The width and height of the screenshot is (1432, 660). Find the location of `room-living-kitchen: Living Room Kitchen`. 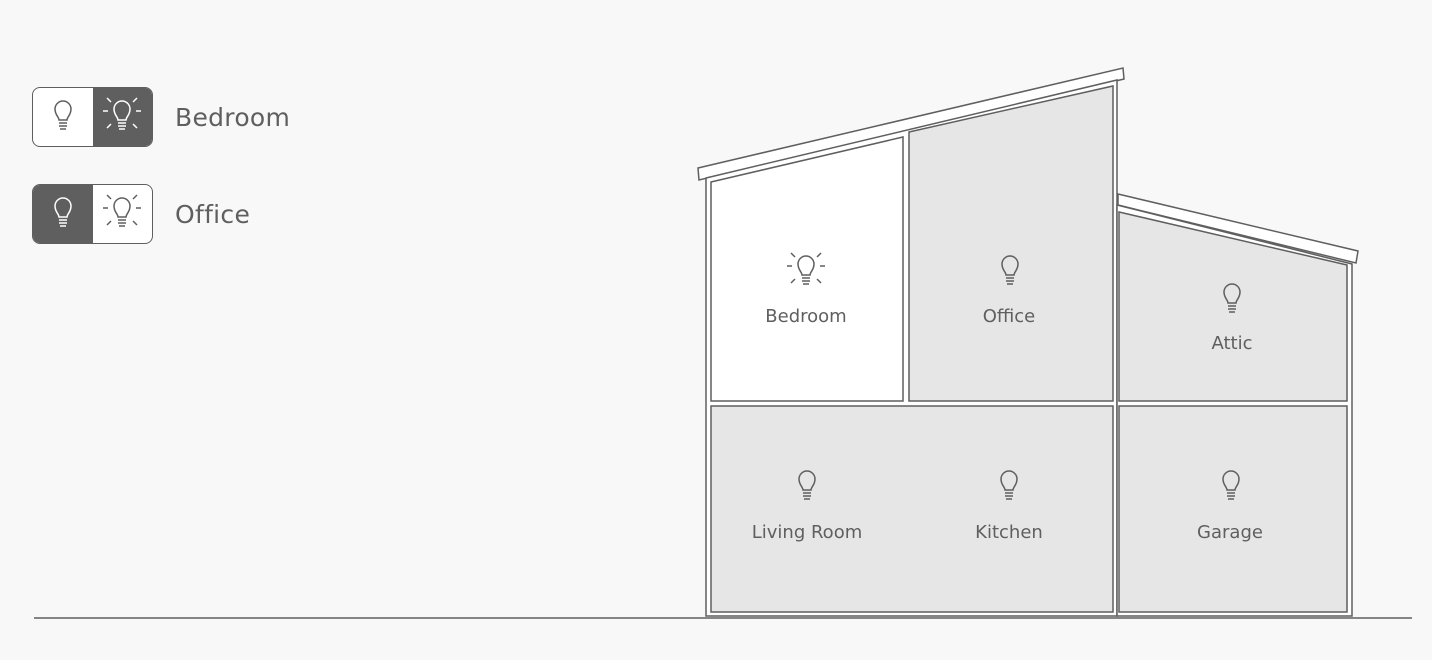

room-living-kitchen: Living Room Kitchen is located at coordinates (912, 509).